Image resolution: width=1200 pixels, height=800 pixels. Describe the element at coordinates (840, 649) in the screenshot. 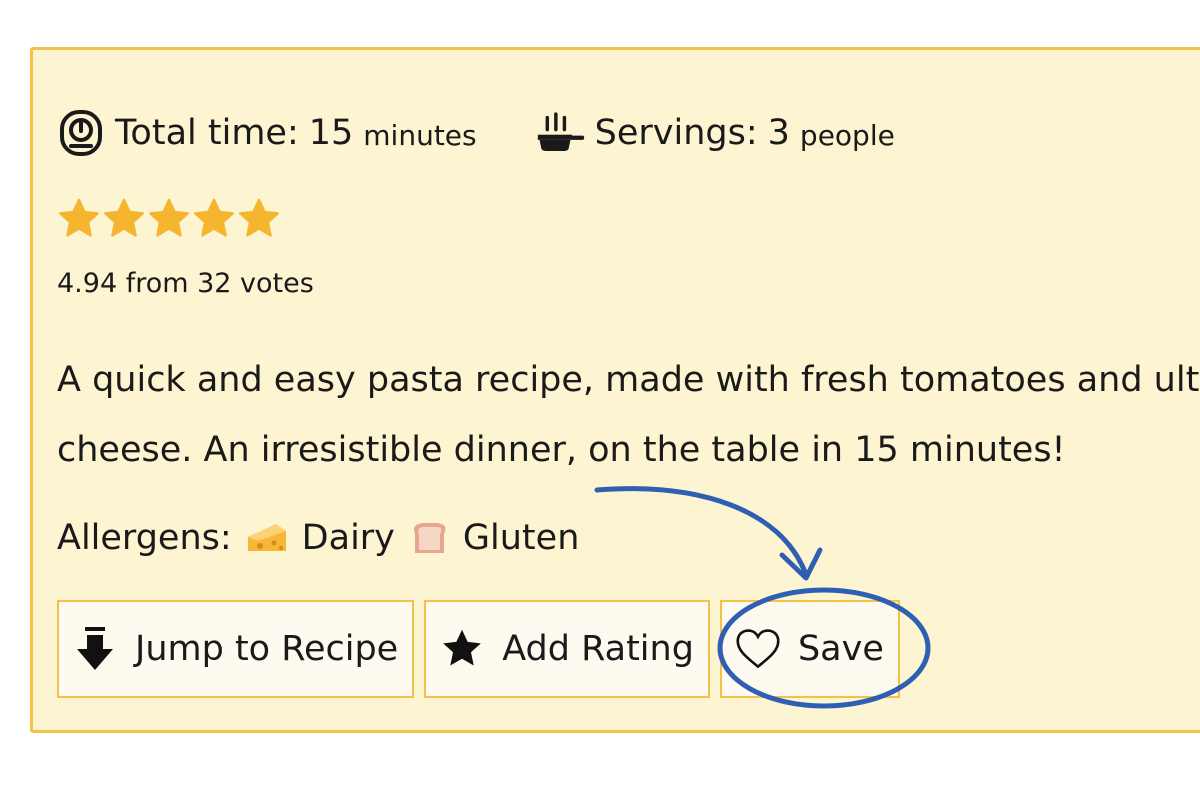

I see `save-label: Save` at that location.